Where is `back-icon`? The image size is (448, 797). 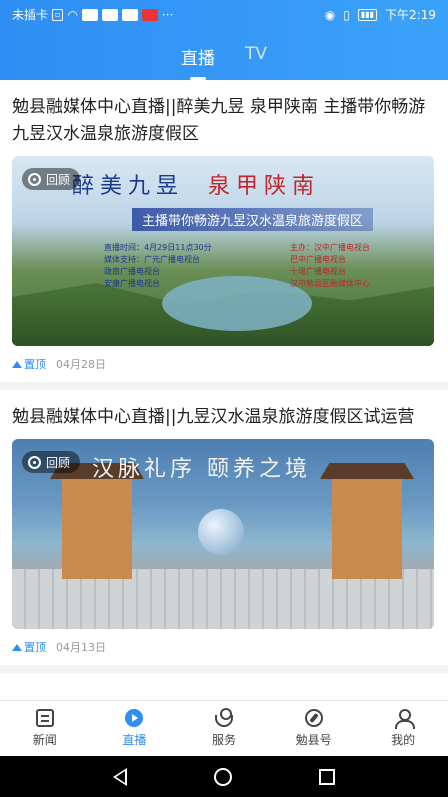
back-icon is located at coordinates (120, 776).